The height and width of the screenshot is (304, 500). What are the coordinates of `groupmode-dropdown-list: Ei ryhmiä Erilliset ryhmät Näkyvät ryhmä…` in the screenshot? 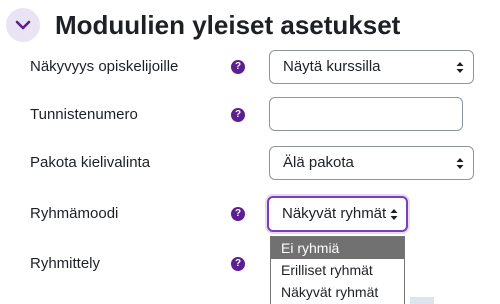 It's located at (337, 270).